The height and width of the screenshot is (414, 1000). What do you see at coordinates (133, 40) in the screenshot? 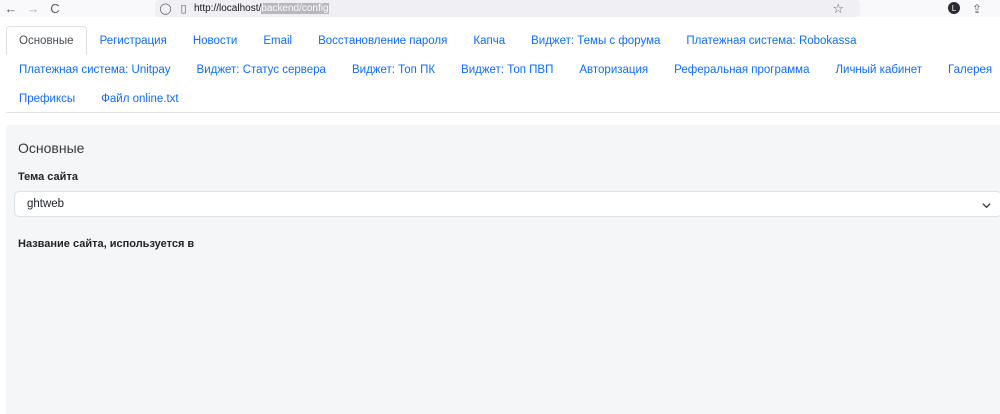
I see `tab-registration: Регистрация` at bounding box center [133, 40].